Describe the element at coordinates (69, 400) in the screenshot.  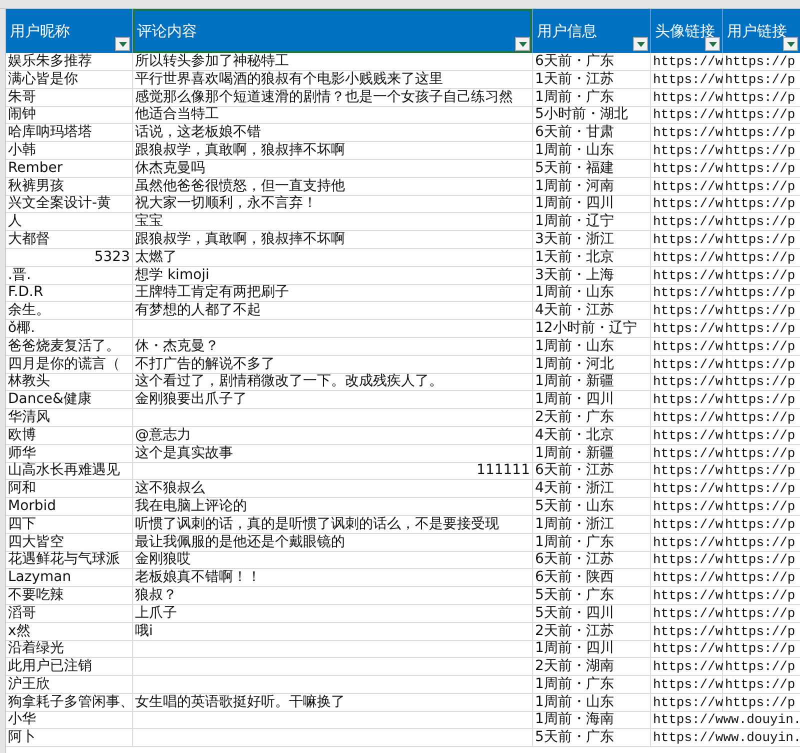
I see `table-cell: Dance&健康` at that location.